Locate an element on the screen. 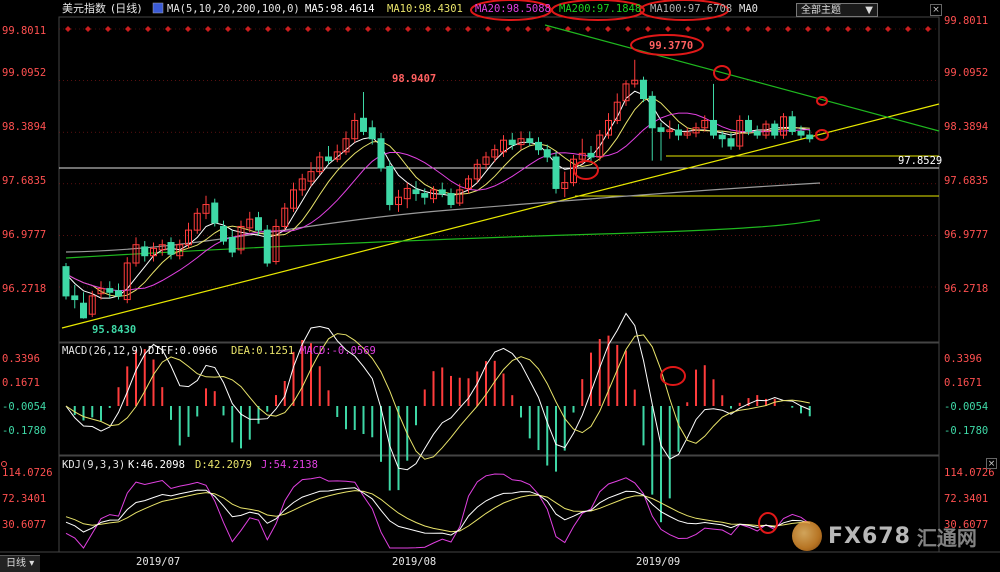  kdj-j-line is located at coordinates (438, 511).